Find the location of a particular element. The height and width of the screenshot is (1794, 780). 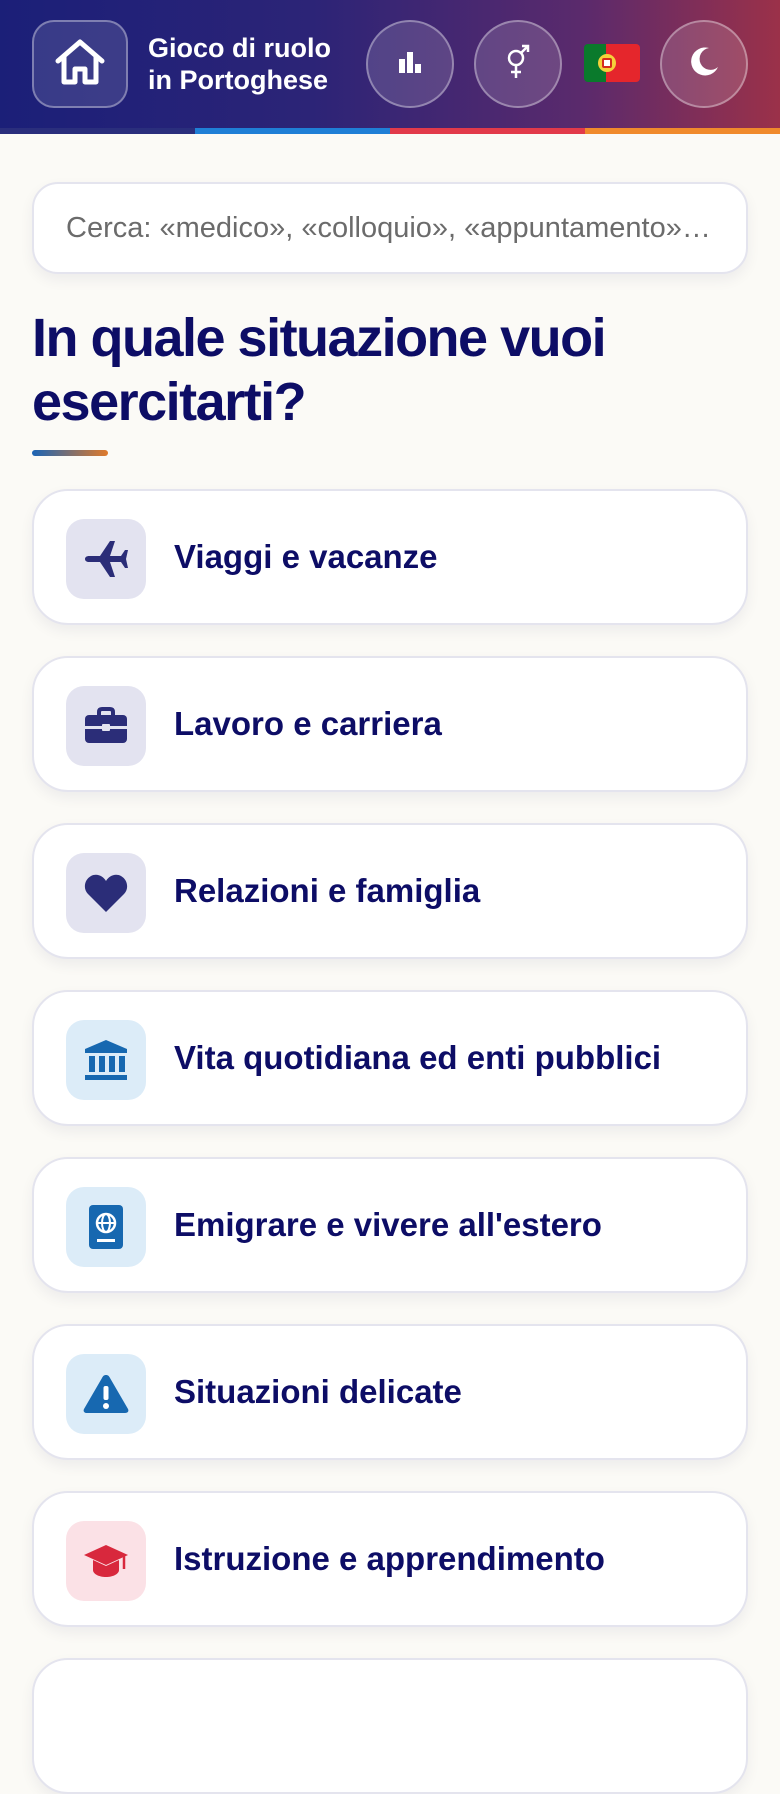

bar-chart-icon is located at coordinates (410, 64).